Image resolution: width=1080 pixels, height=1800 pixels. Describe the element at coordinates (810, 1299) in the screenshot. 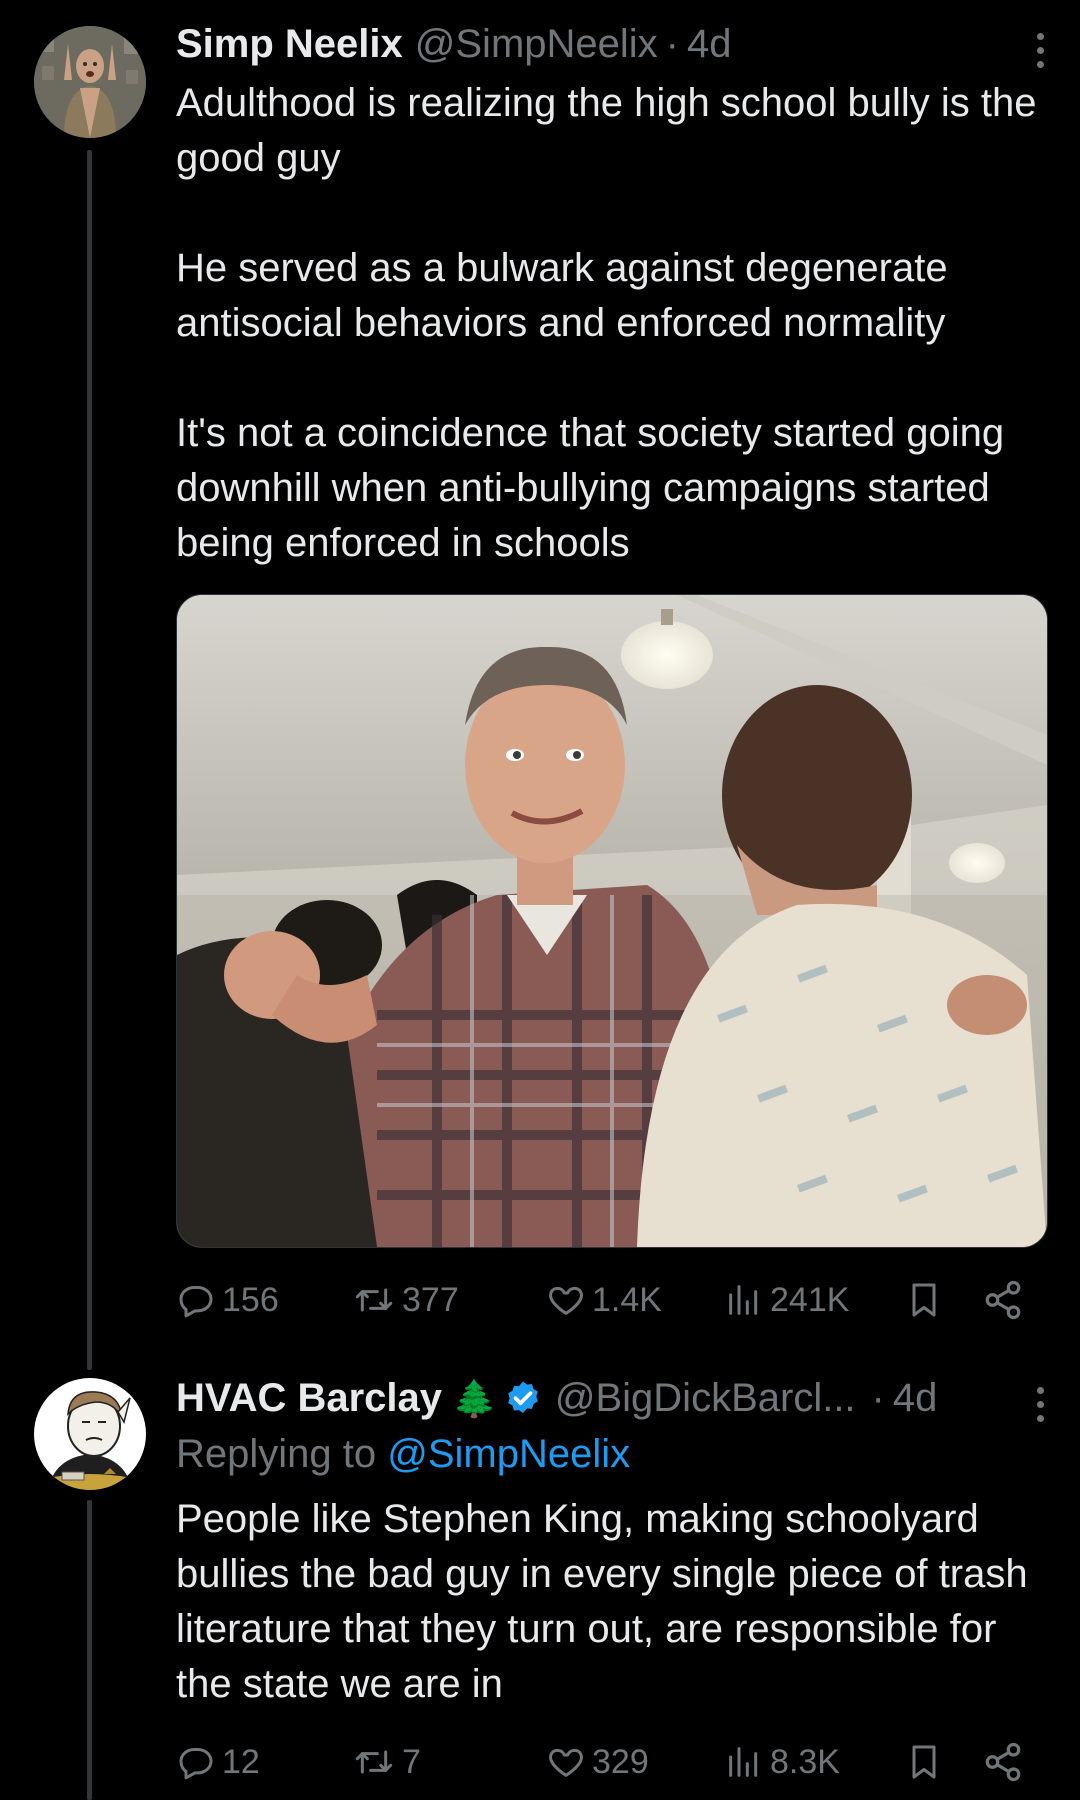

I see `views-count: 241K` at that location.